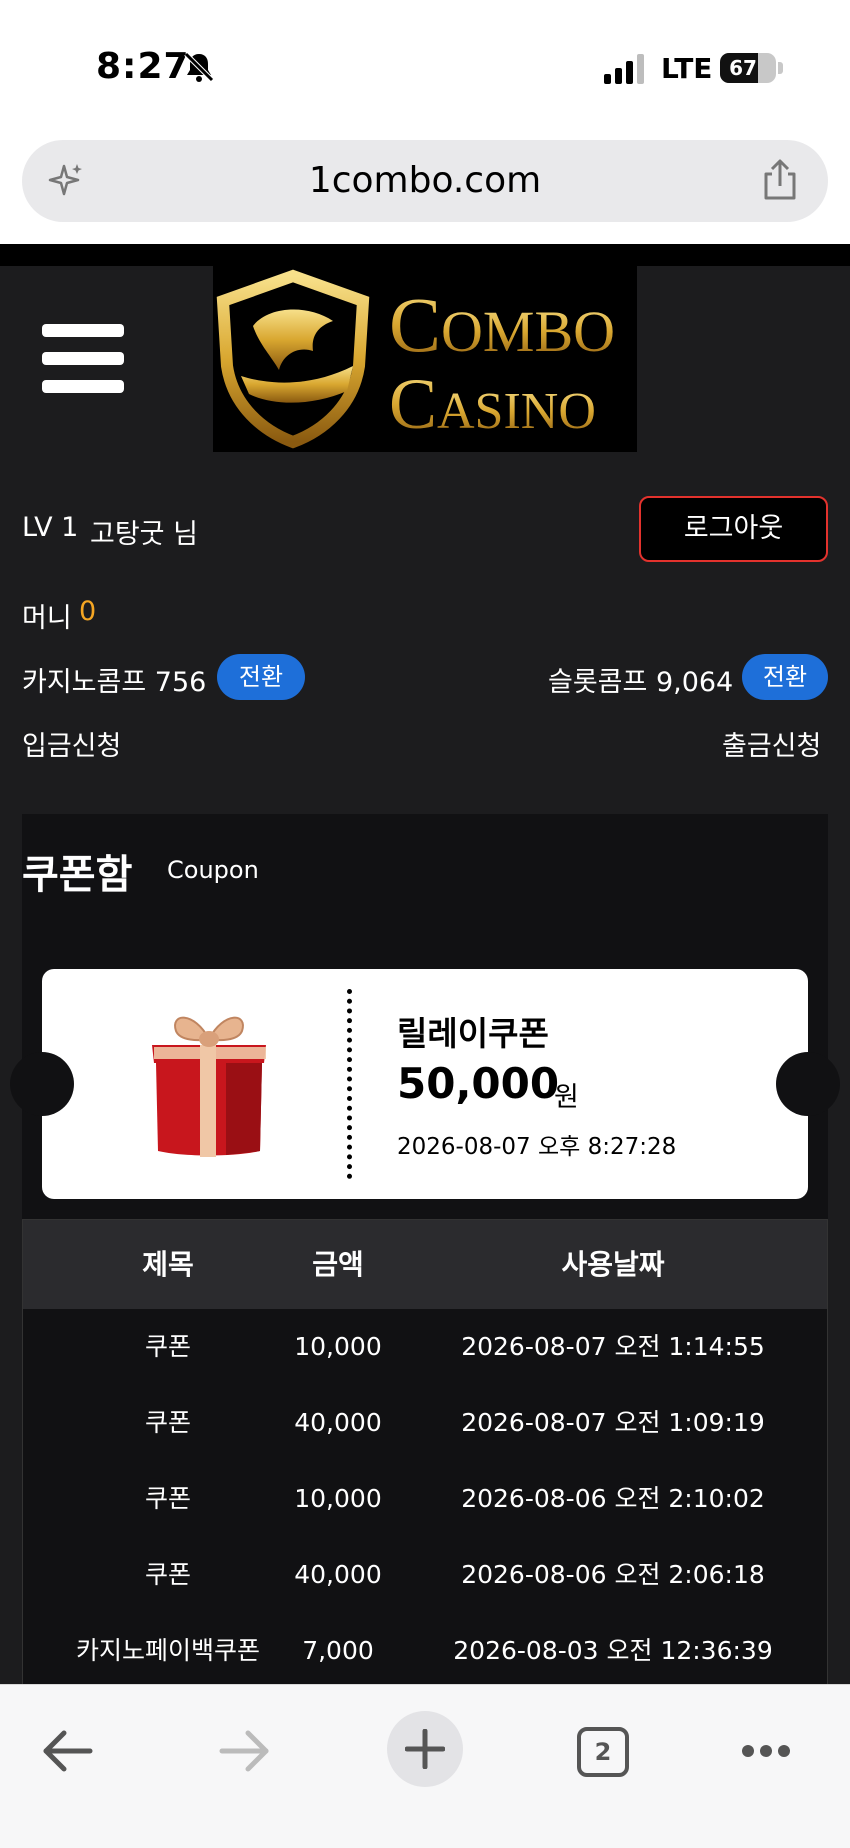 The height and width of the screenshot is (1848, 850). What do you see at coordinates (425, 1264) in the screenshot?
I see `table-header: 제목 금액 사용날짜` at bounding box center [425, 1264].